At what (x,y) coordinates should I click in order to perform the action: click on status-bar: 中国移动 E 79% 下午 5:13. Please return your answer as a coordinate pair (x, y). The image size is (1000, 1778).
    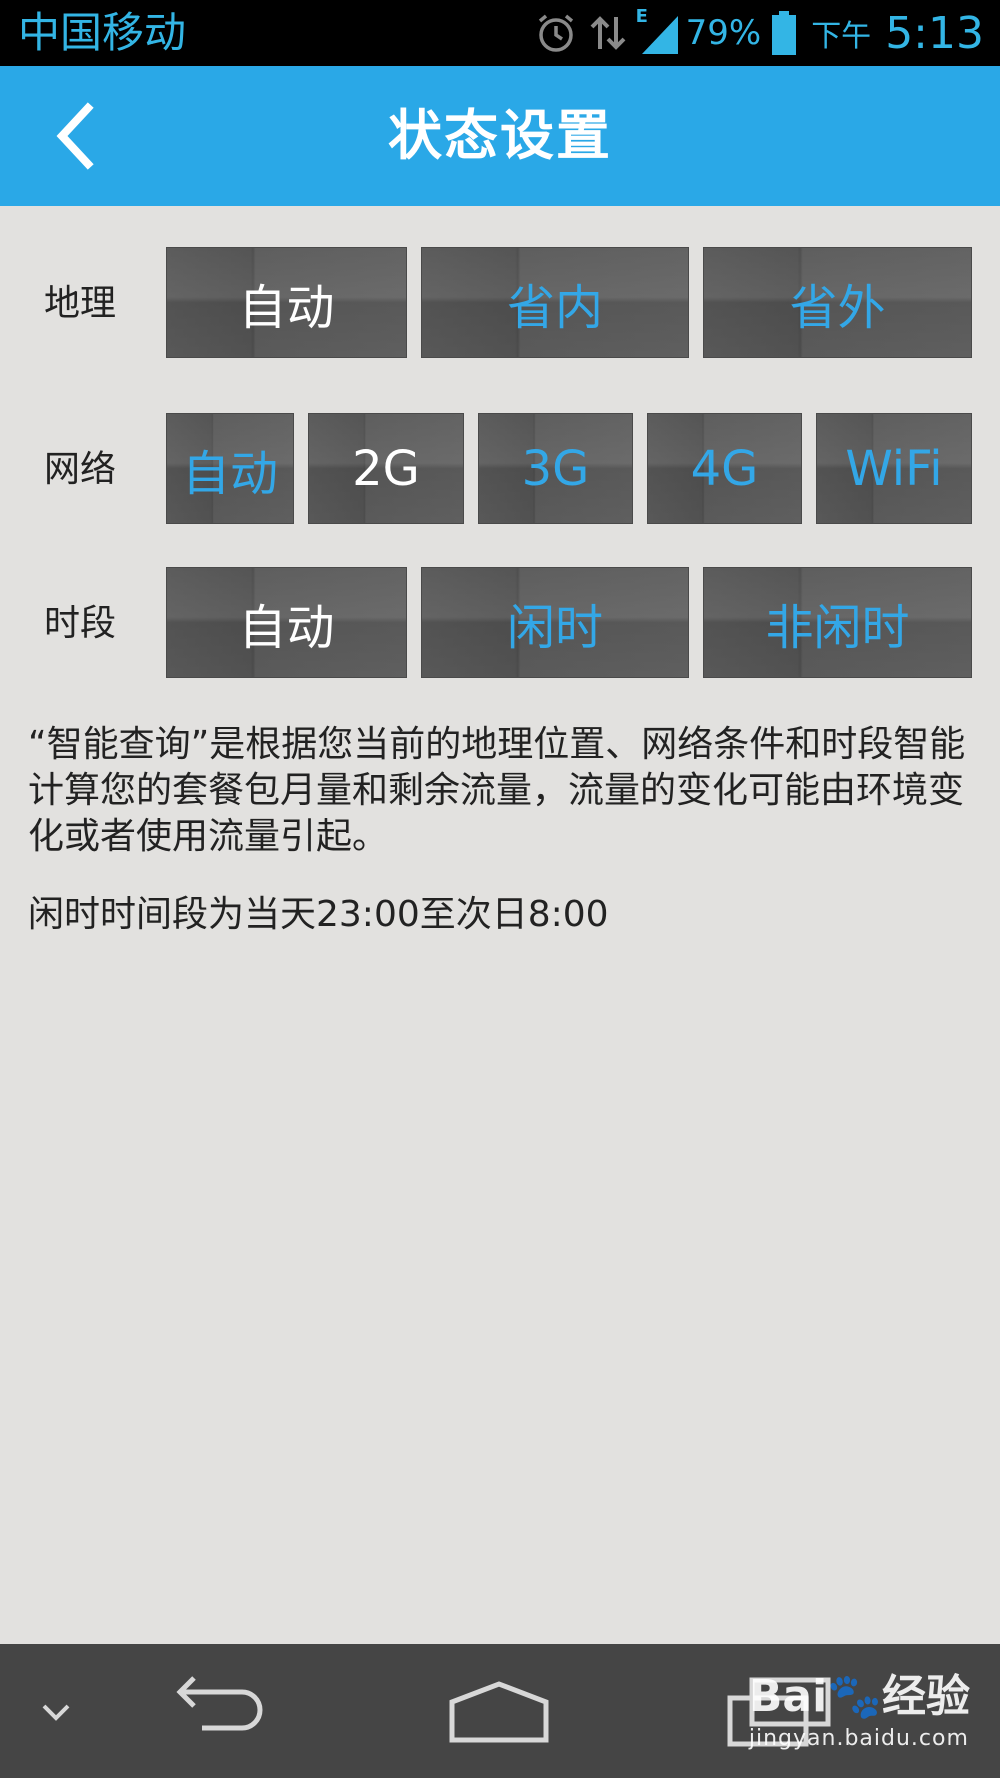
    Looking at the image, I should click on (500, 33).